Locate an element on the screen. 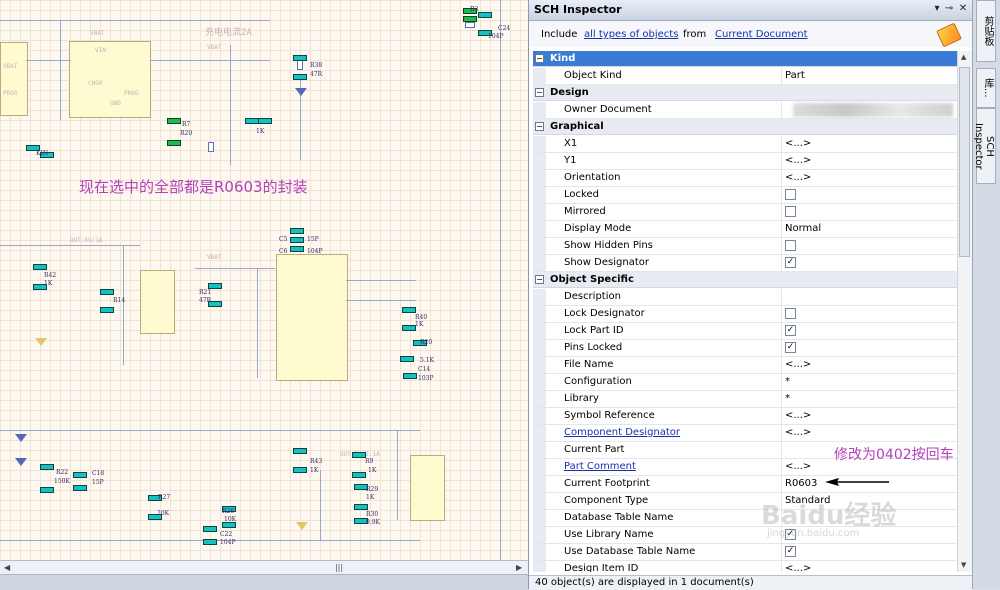  property-value: R0603 is located at coordinates (801, 483).